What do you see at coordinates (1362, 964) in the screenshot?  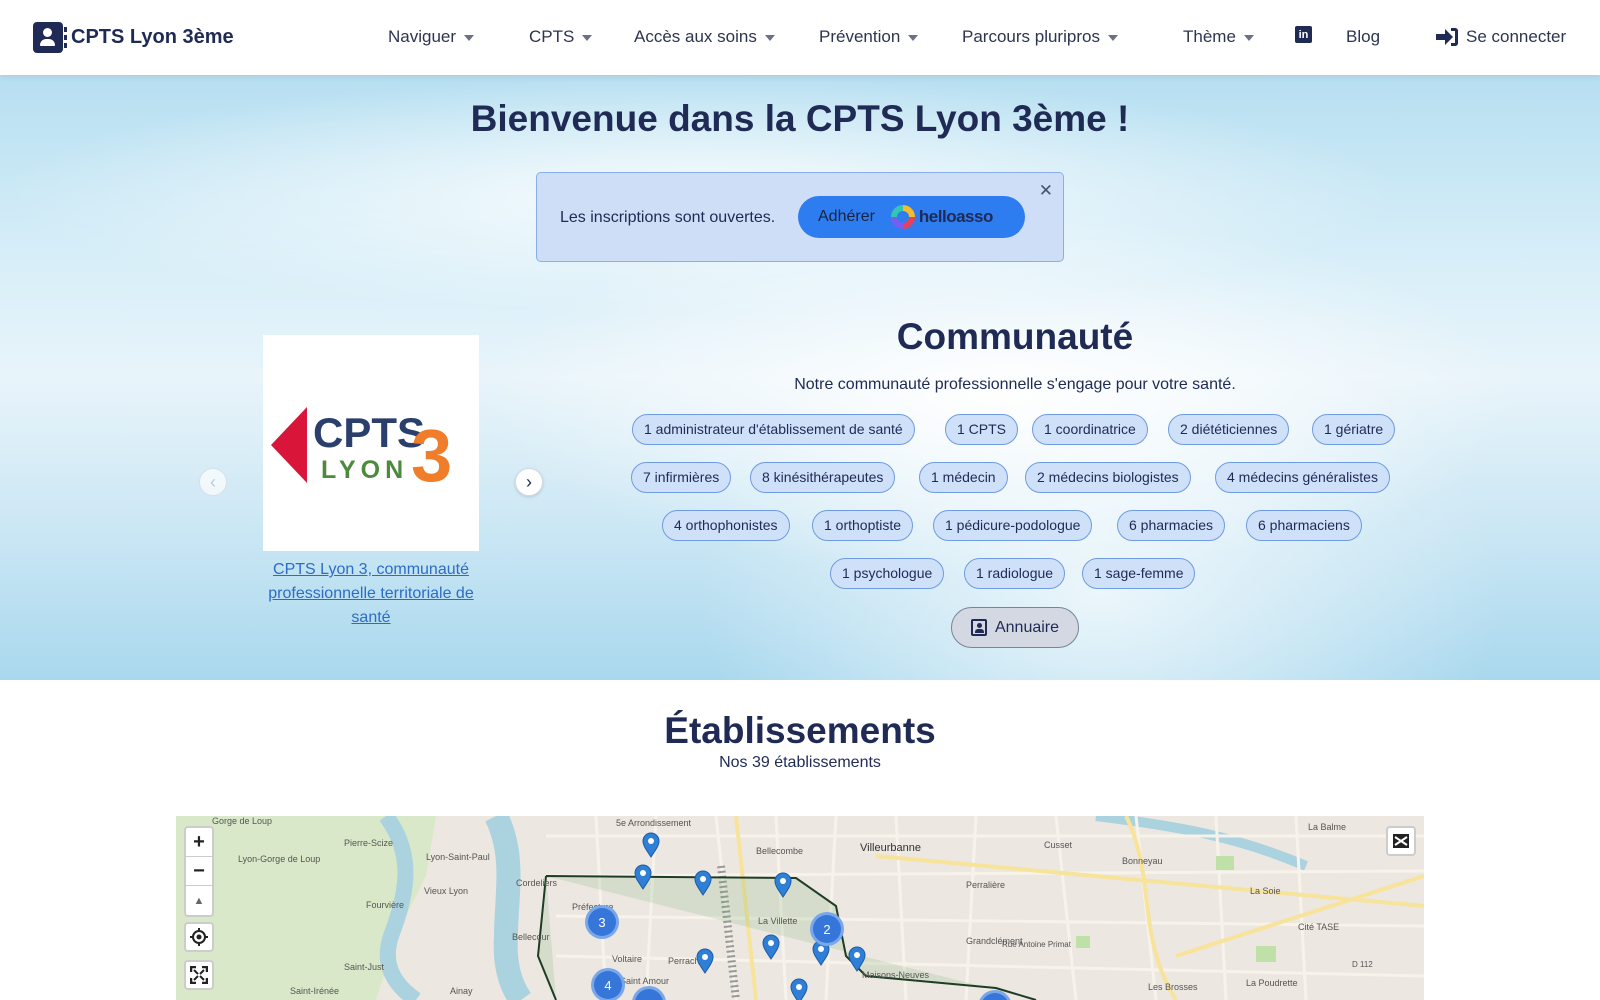 I see `map-place-label: D 112` at bounding box center [1362, 964].